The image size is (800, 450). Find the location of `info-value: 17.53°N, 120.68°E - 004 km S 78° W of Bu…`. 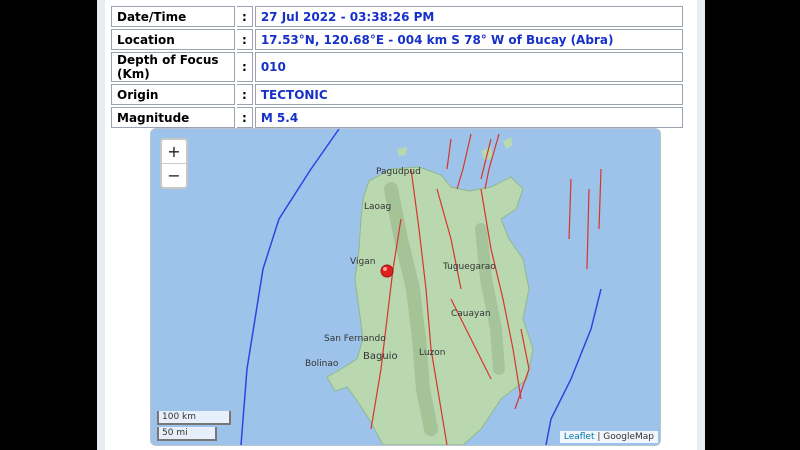

info-value: 17.53°N, 120.68°E - 004 km S 78° W of Bu… is located at coordinates (468, 39).